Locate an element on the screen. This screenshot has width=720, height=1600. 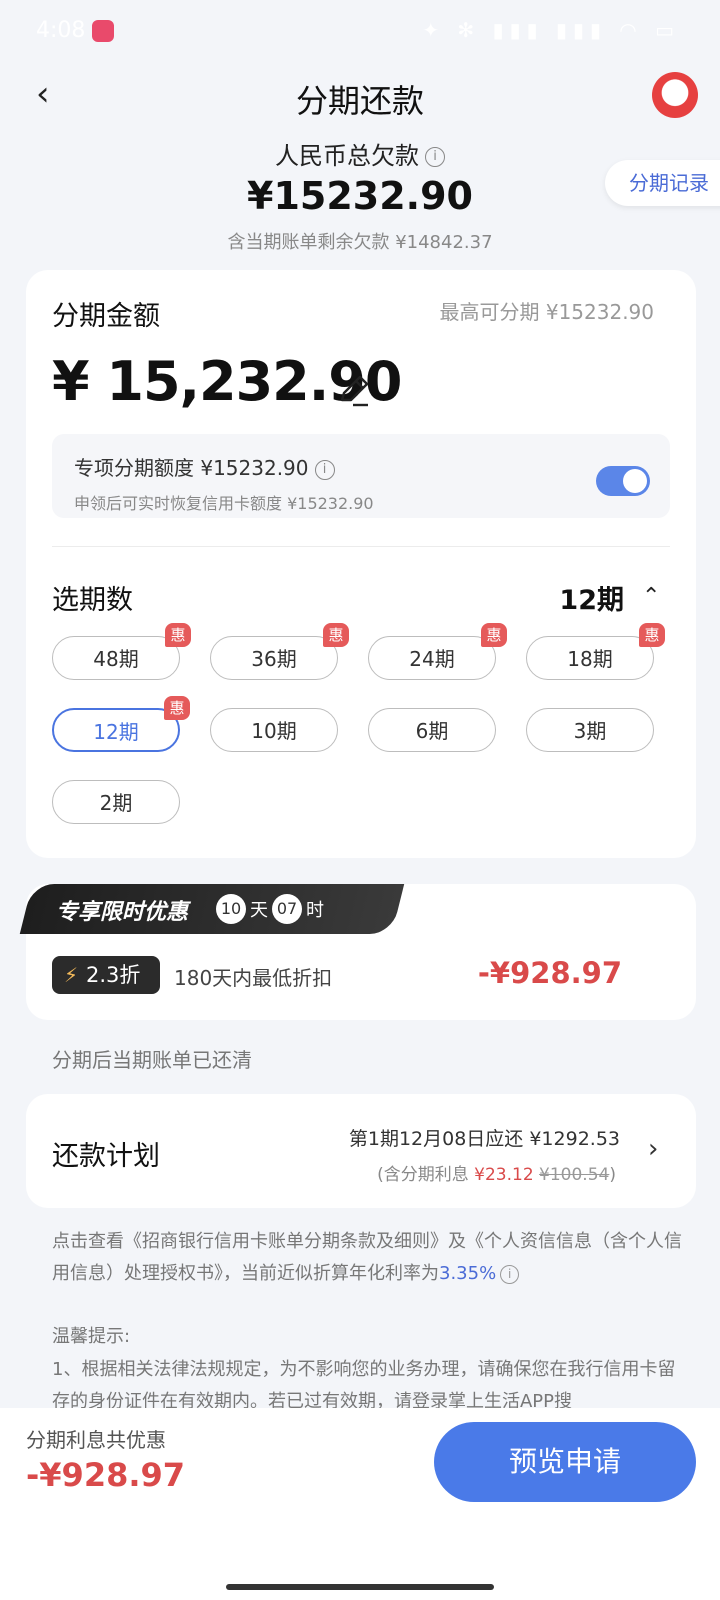
period-option: 48期 惠 is located at coordinates (121, 651).